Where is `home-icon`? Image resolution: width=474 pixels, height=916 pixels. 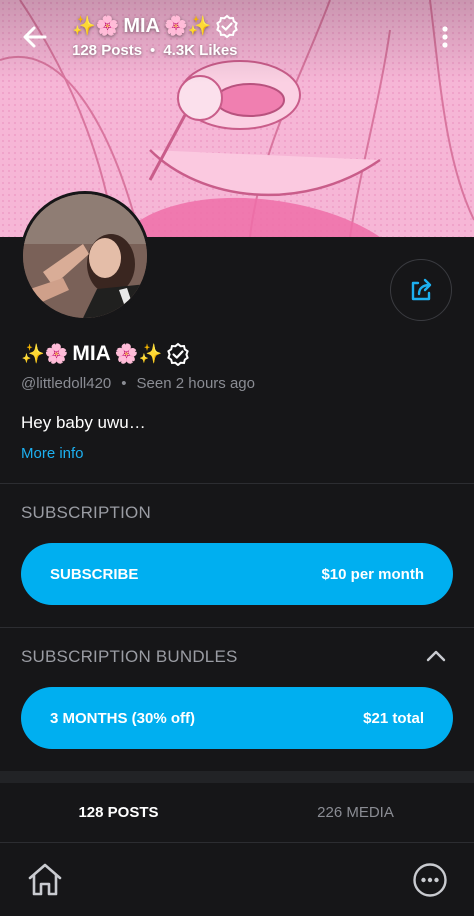 home-icon is located at coordinates (45, 879).